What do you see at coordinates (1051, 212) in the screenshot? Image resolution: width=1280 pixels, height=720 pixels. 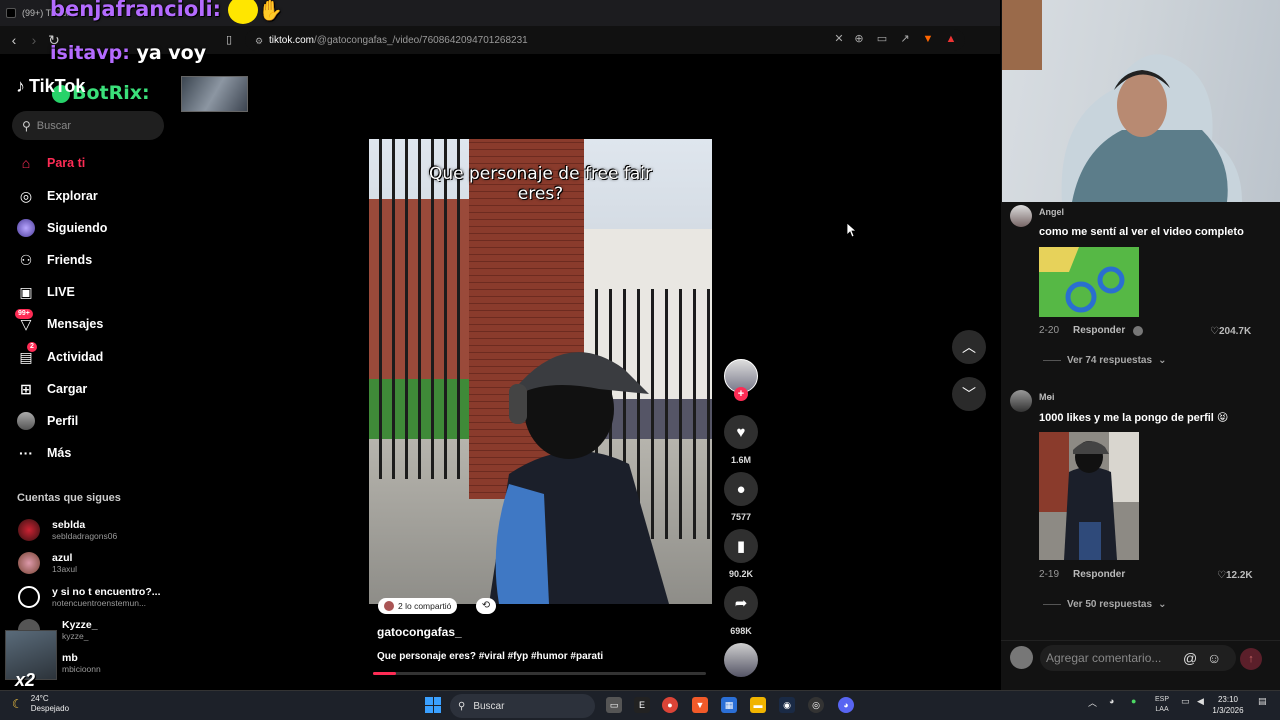 I see `comment-author: Angel` at bounding box center [1051, 212].